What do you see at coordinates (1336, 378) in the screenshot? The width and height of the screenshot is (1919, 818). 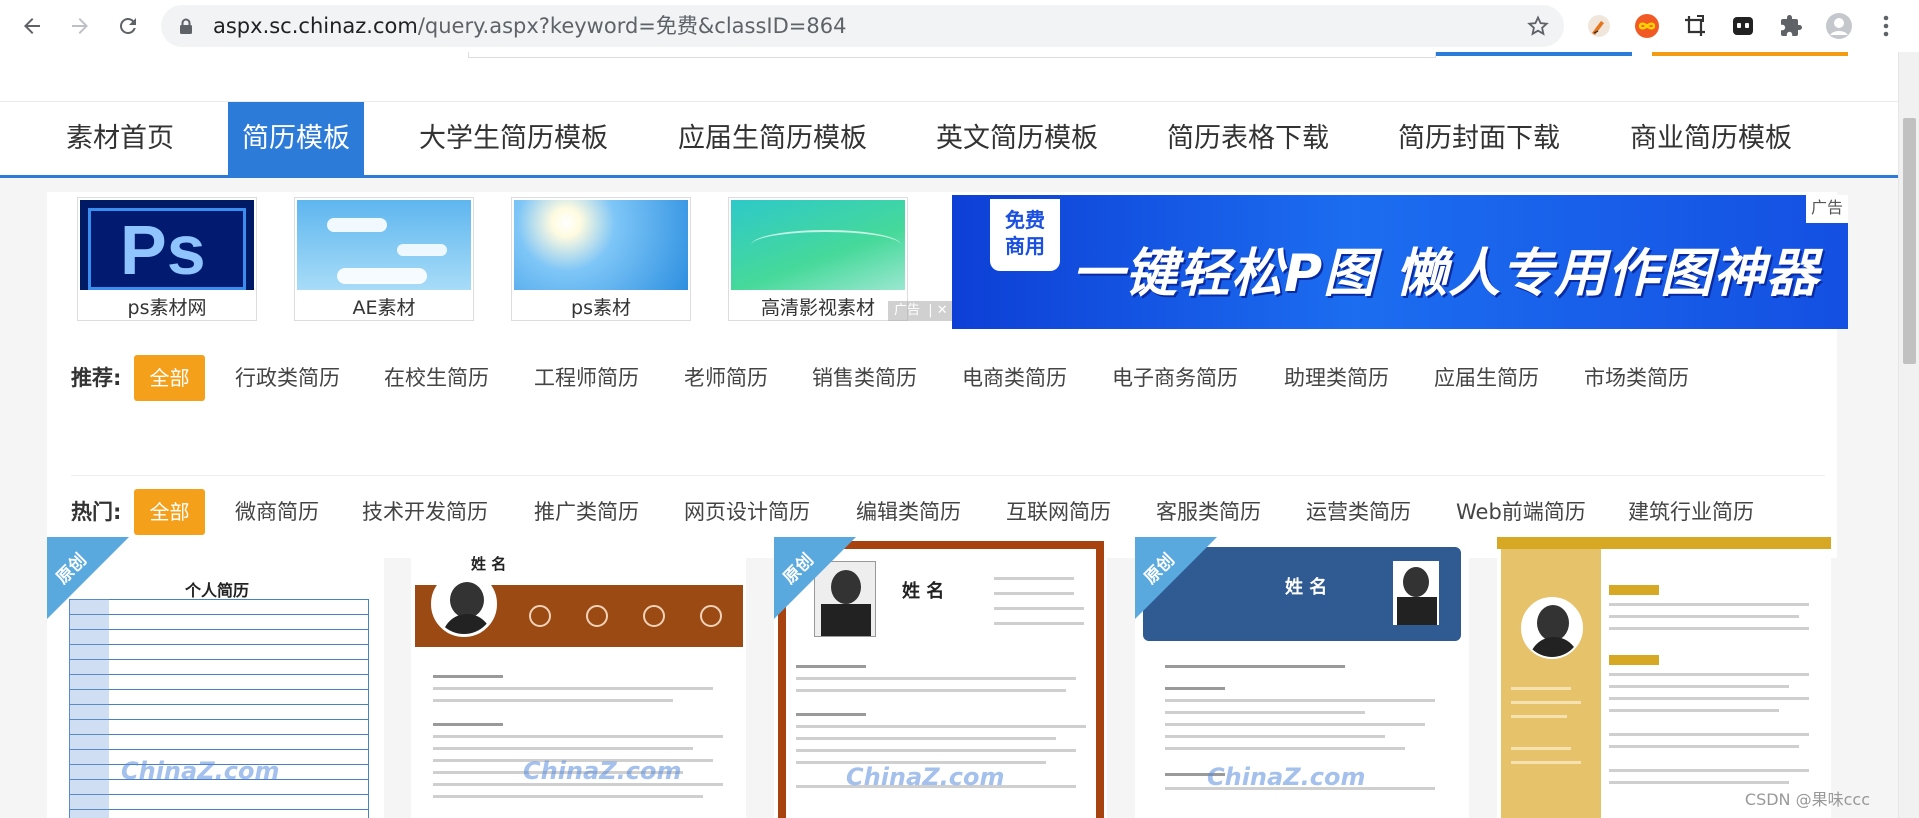 I see `recommend-option: 助理类简历` at bounding box center [1336, 378].